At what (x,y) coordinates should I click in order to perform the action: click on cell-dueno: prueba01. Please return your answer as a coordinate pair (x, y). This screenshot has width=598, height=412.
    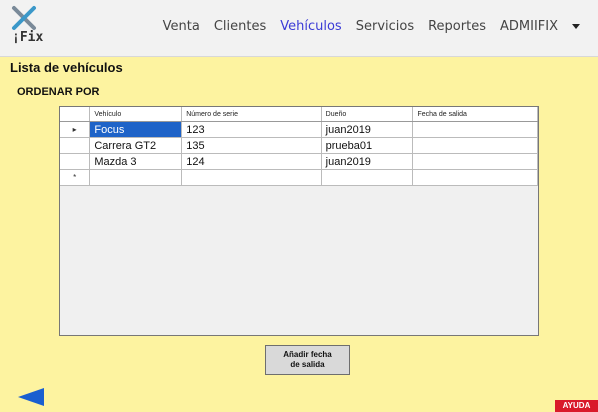
    Looking at the image, I should click on (367, 145).